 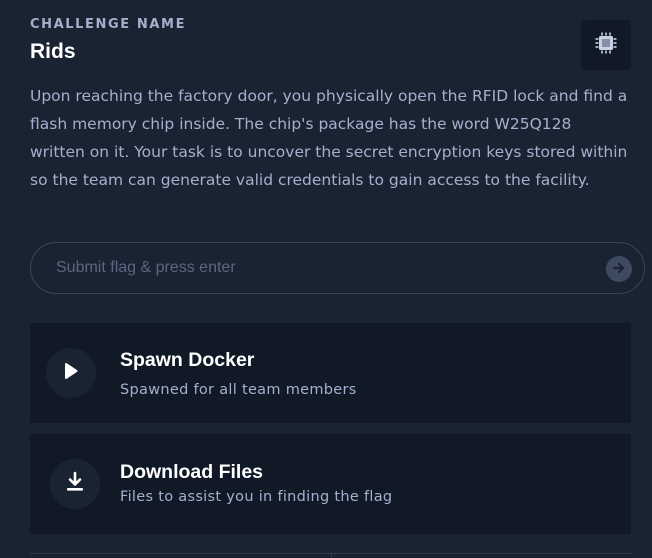 I want to click on challenge-title: Rids, so click(x=53, y=51).